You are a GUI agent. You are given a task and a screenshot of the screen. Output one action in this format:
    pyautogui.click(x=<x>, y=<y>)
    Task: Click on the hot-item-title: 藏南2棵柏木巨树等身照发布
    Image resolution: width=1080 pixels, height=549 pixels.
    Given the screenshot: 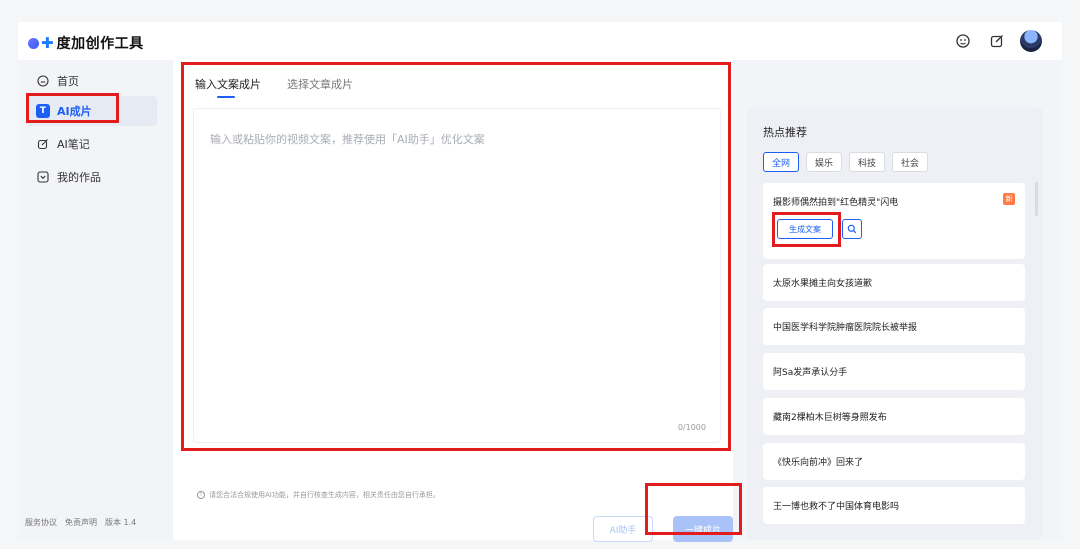 What is the action you would take?
    pyautogui.click(x=830, y=418)
    